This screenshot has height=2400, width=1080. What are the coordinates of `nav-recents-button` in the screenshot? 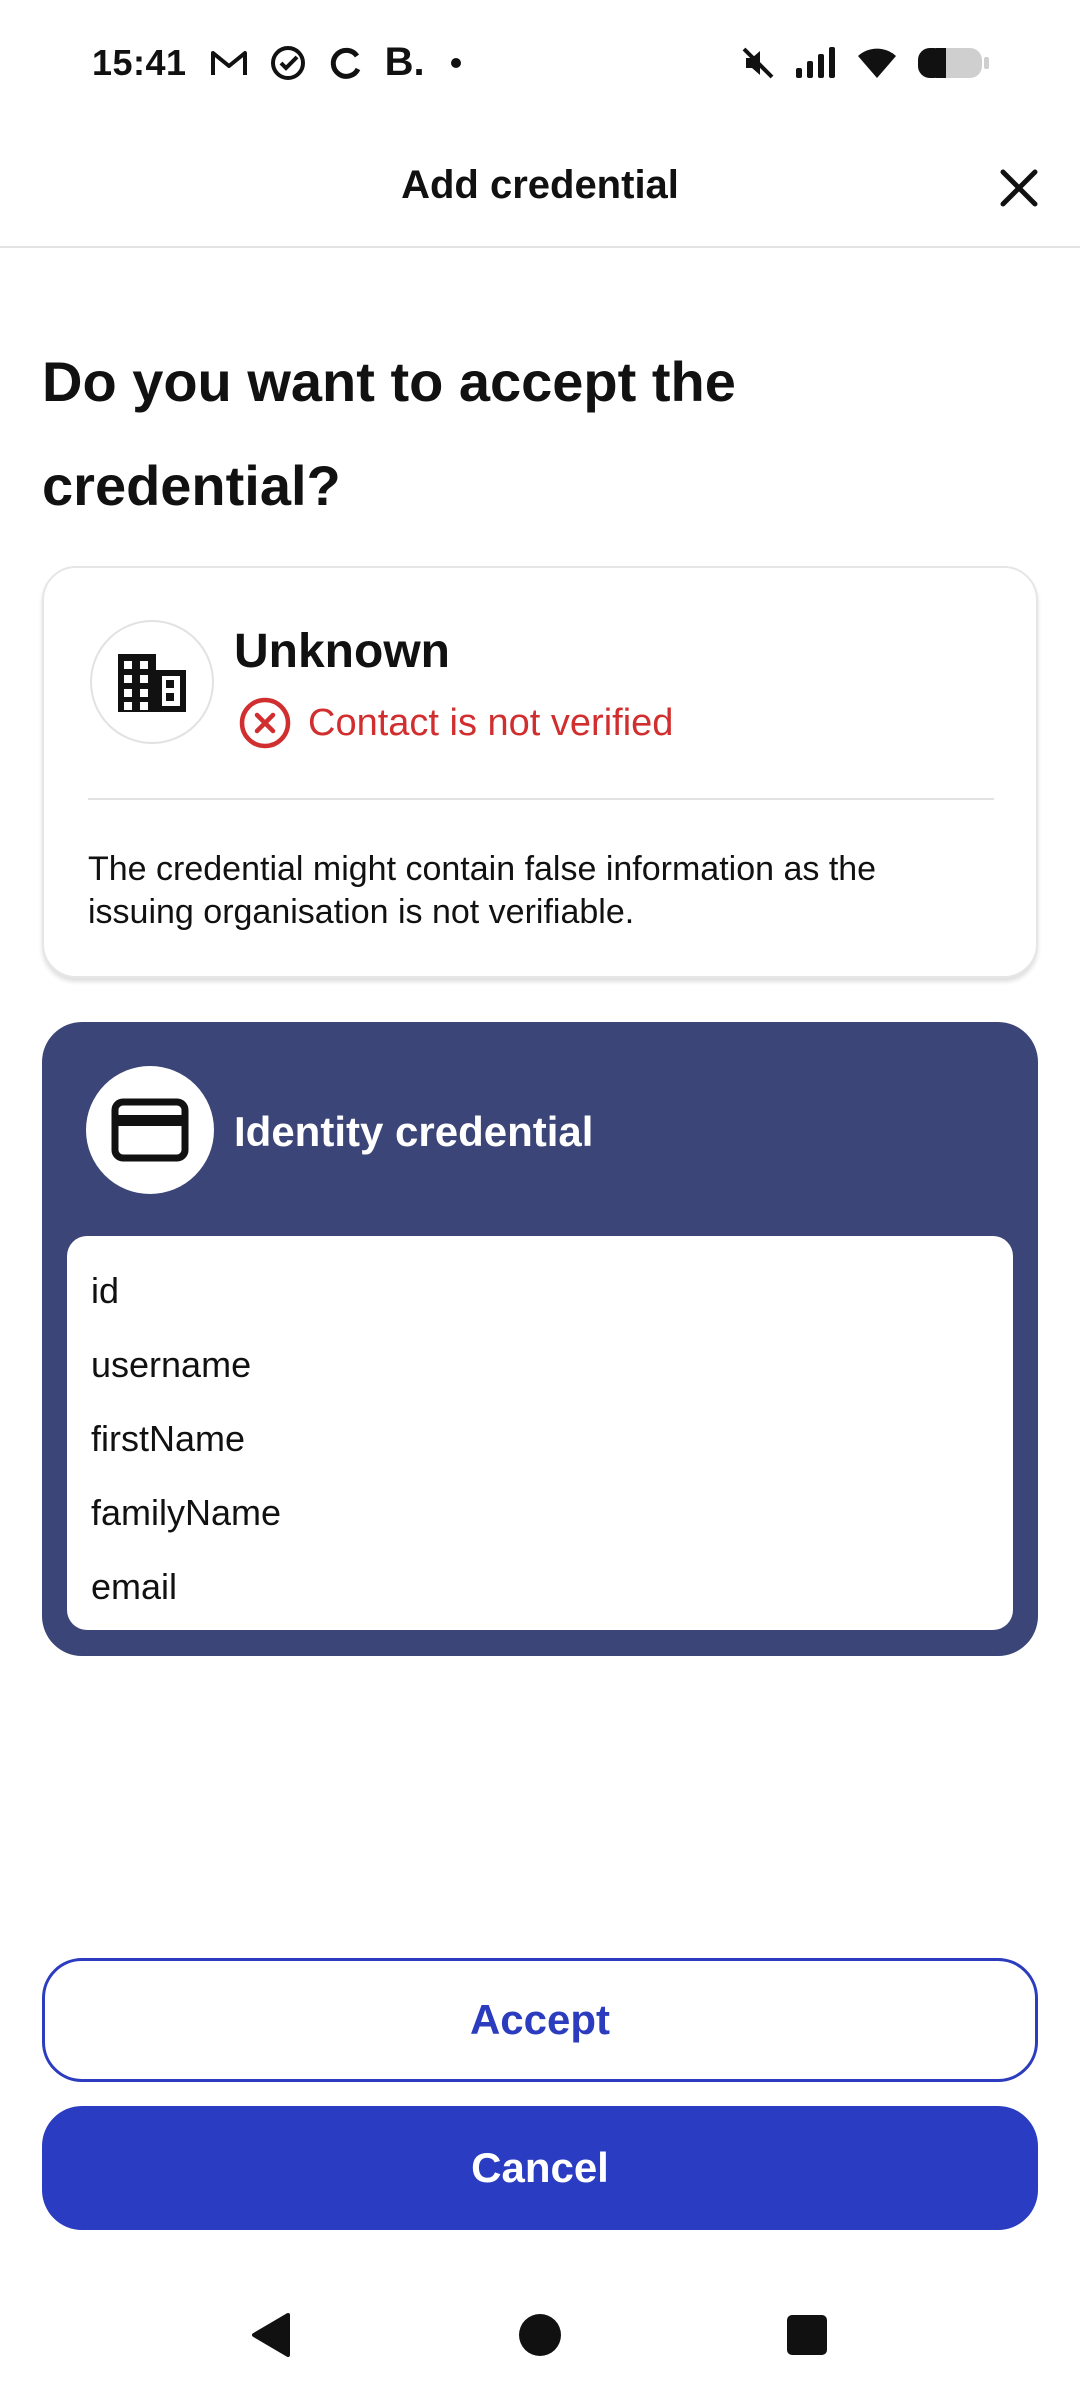 It's located at (807, 2335).